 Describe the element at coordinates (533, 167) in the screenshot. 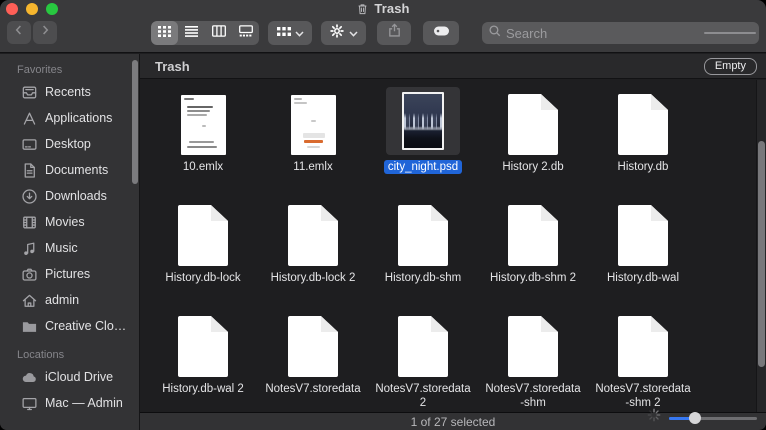

I see `file-name: History 2.db` at that location.